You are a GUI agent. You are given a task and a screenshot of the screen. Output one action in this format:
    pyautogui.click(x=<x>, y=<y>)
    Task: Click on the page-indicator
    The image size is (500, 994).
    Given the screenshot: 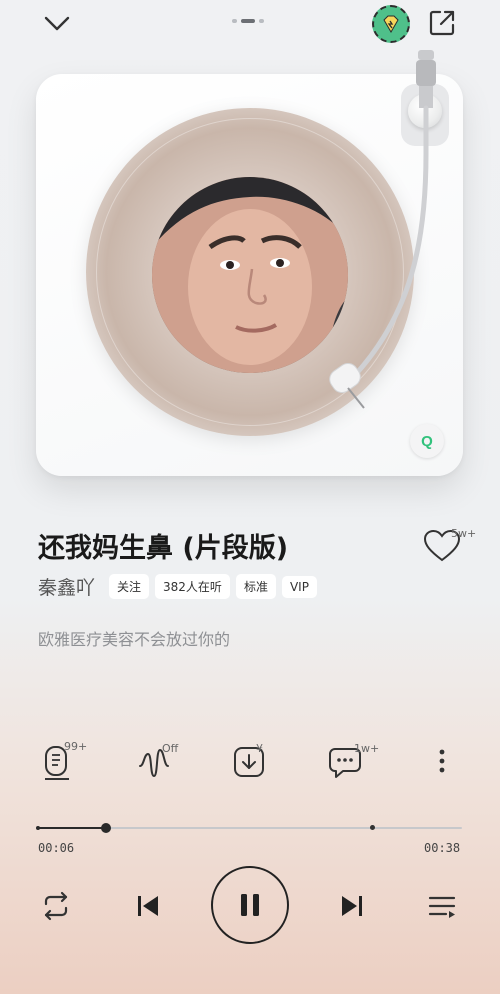 What is the action you would take?
    pyautogui.click(x=248, y=21)
    